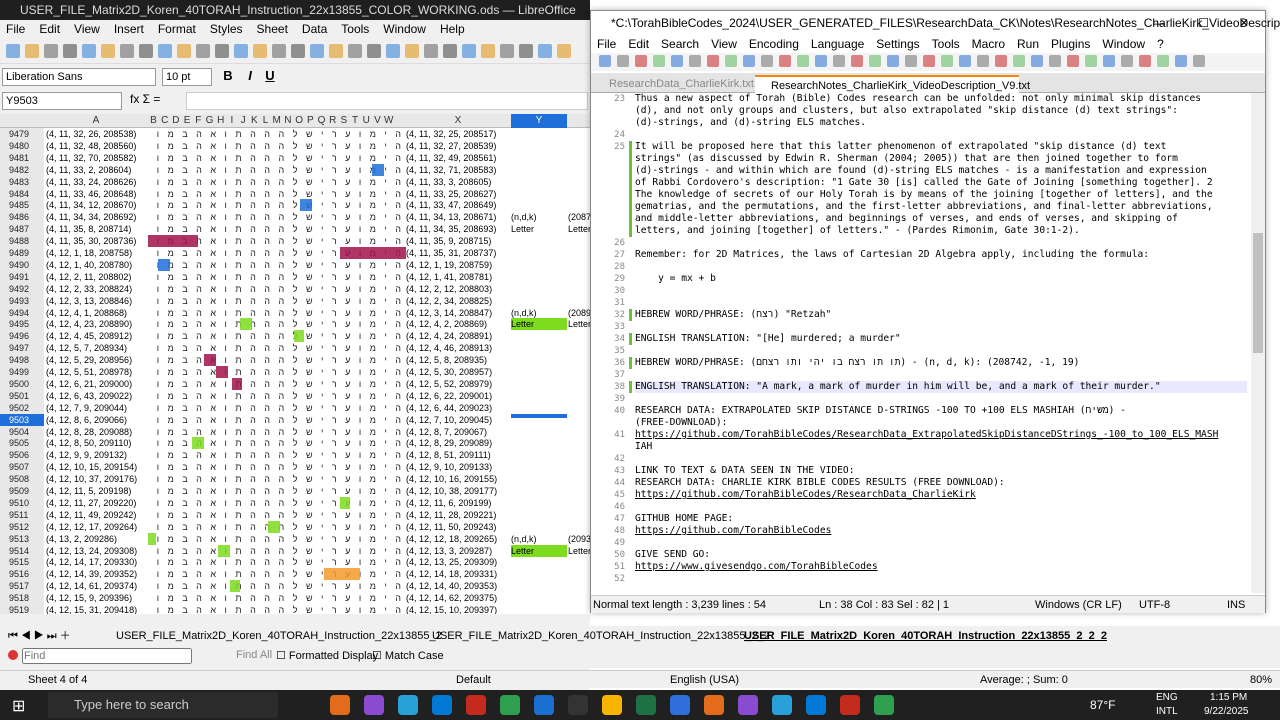 The height and width of the screenshot is (720, 1280). Describe the element at coordinates (254, 655) in the screenshot. I see `find-all-button: Find All` at that location.